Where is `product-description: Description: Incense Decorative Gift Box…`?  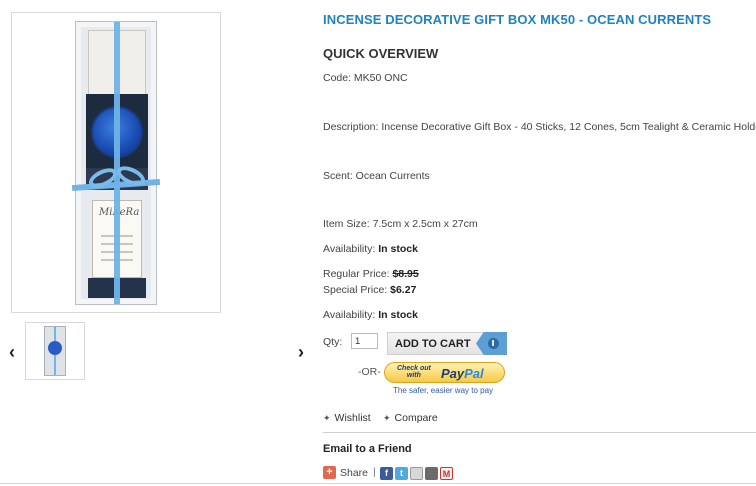 product-description: Description: Incense Decorative Gift Box… is located at coordinates (539, 127).